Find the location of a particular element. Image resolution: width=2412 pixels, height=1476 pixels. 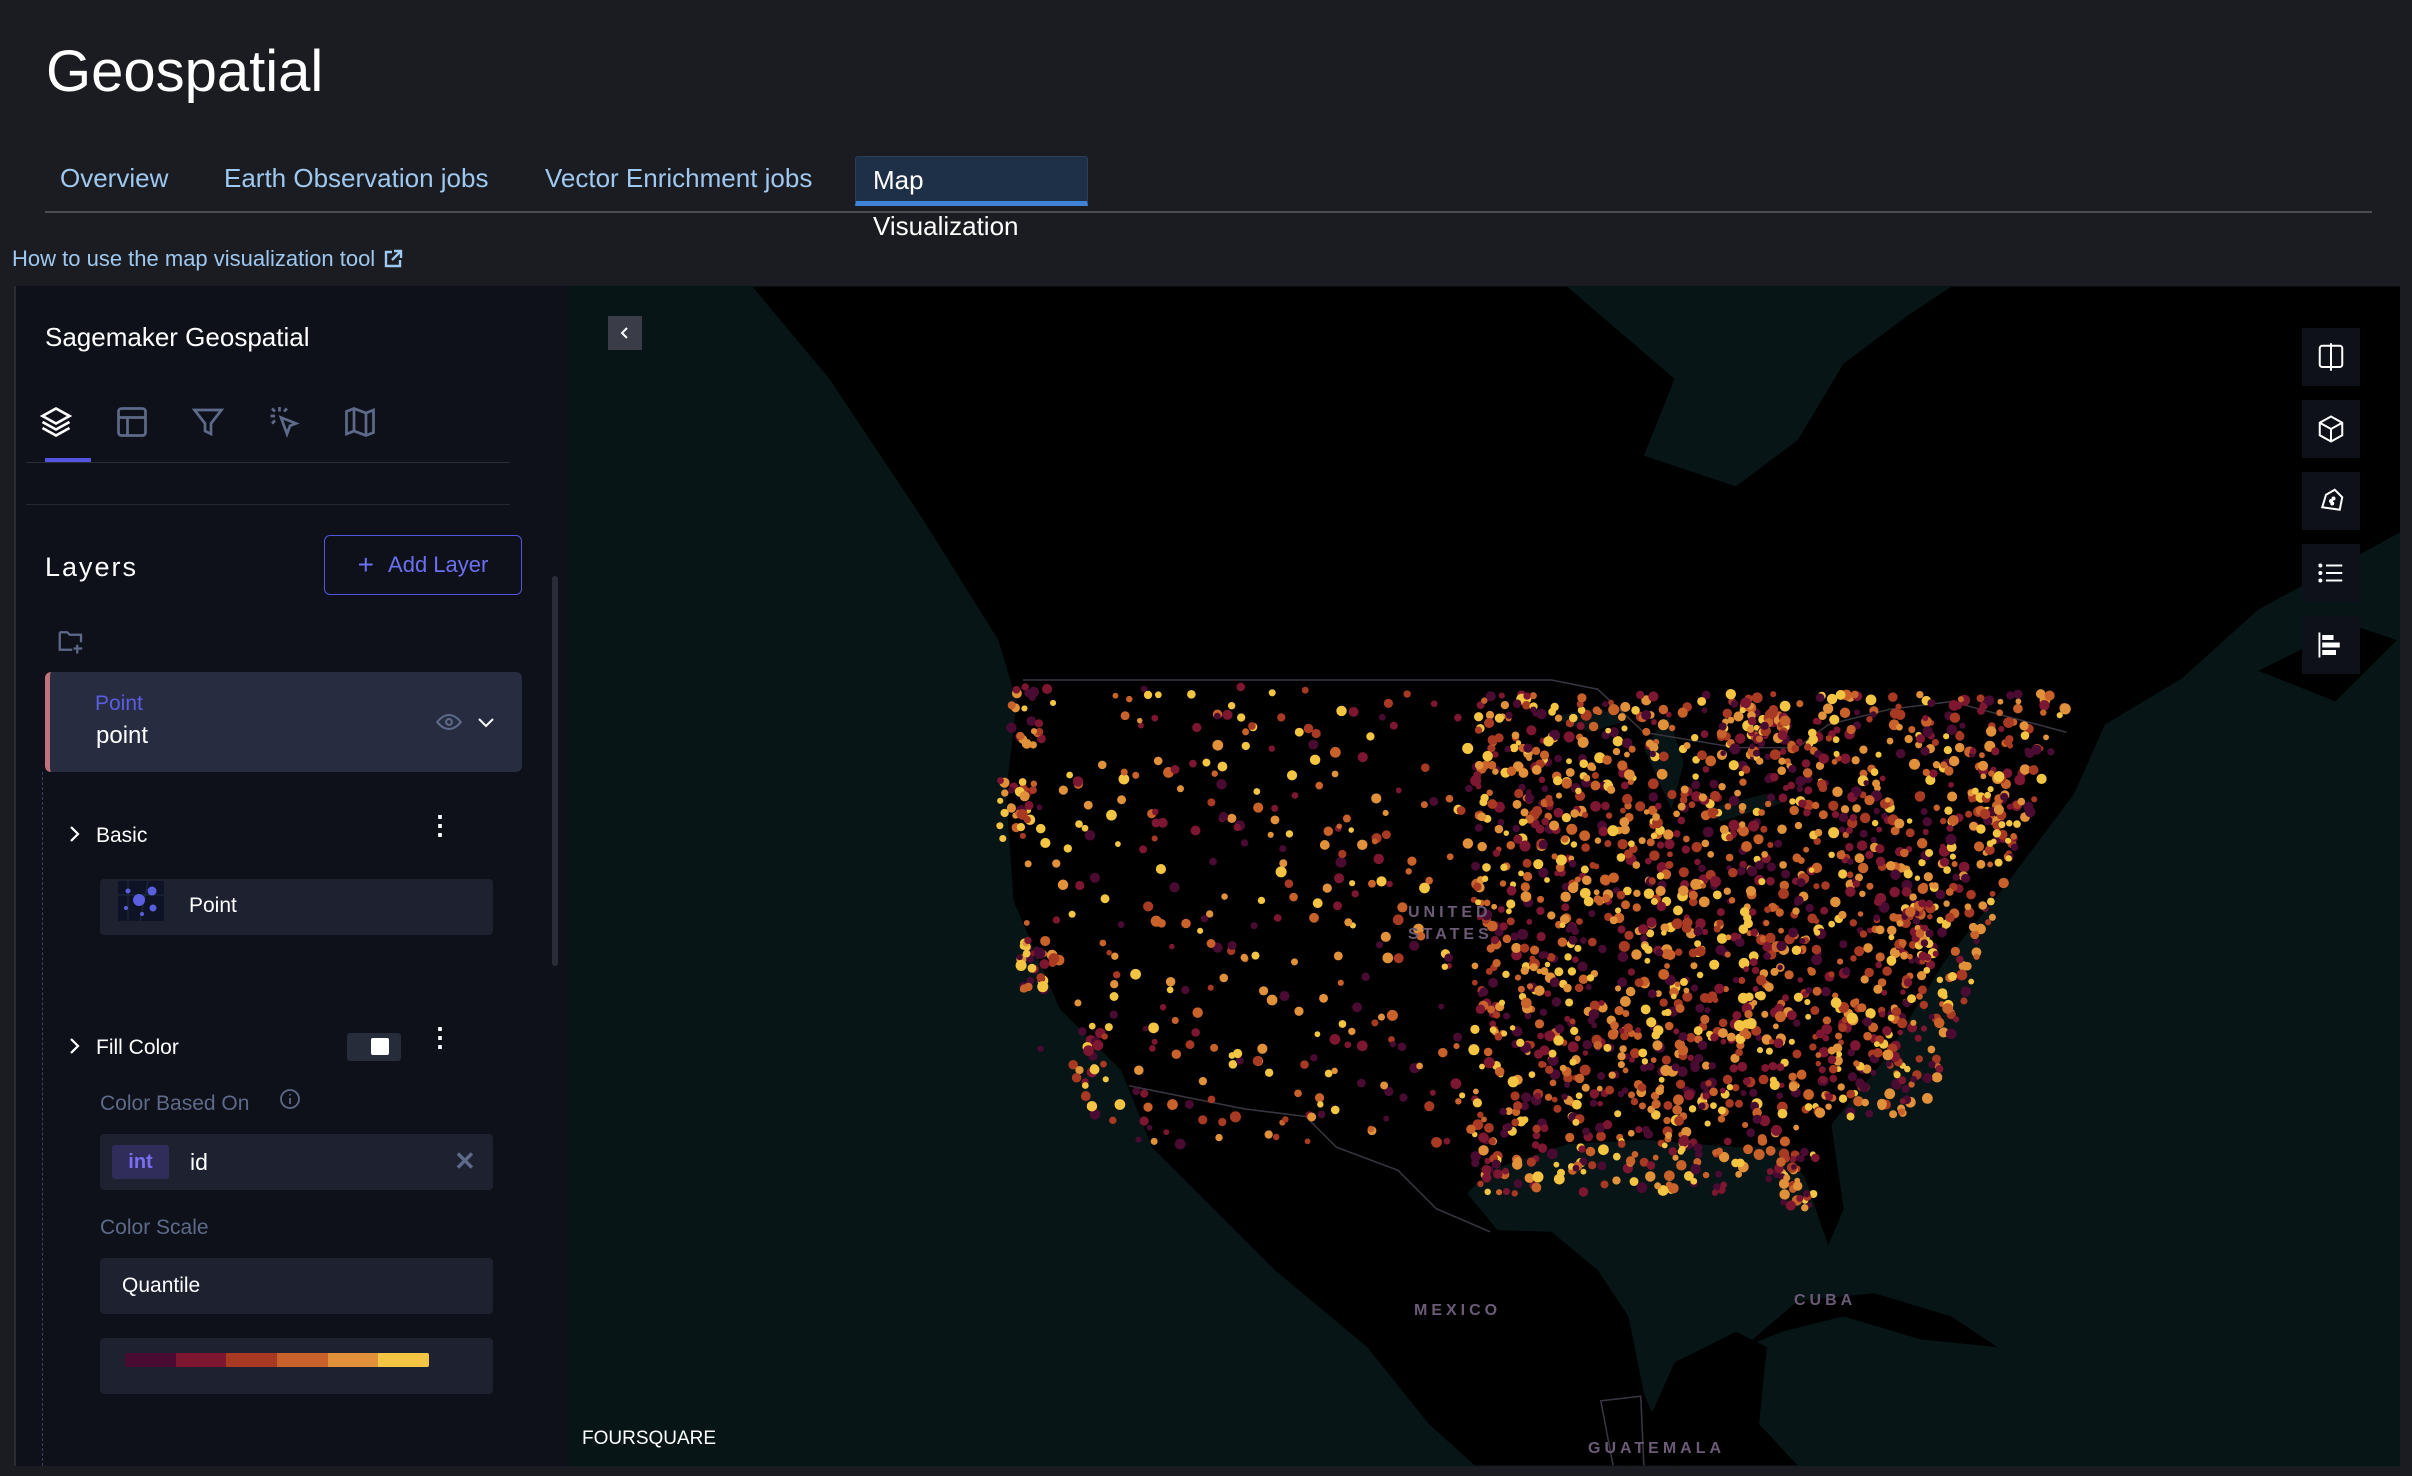

divider is located at coordinates (268, 462).